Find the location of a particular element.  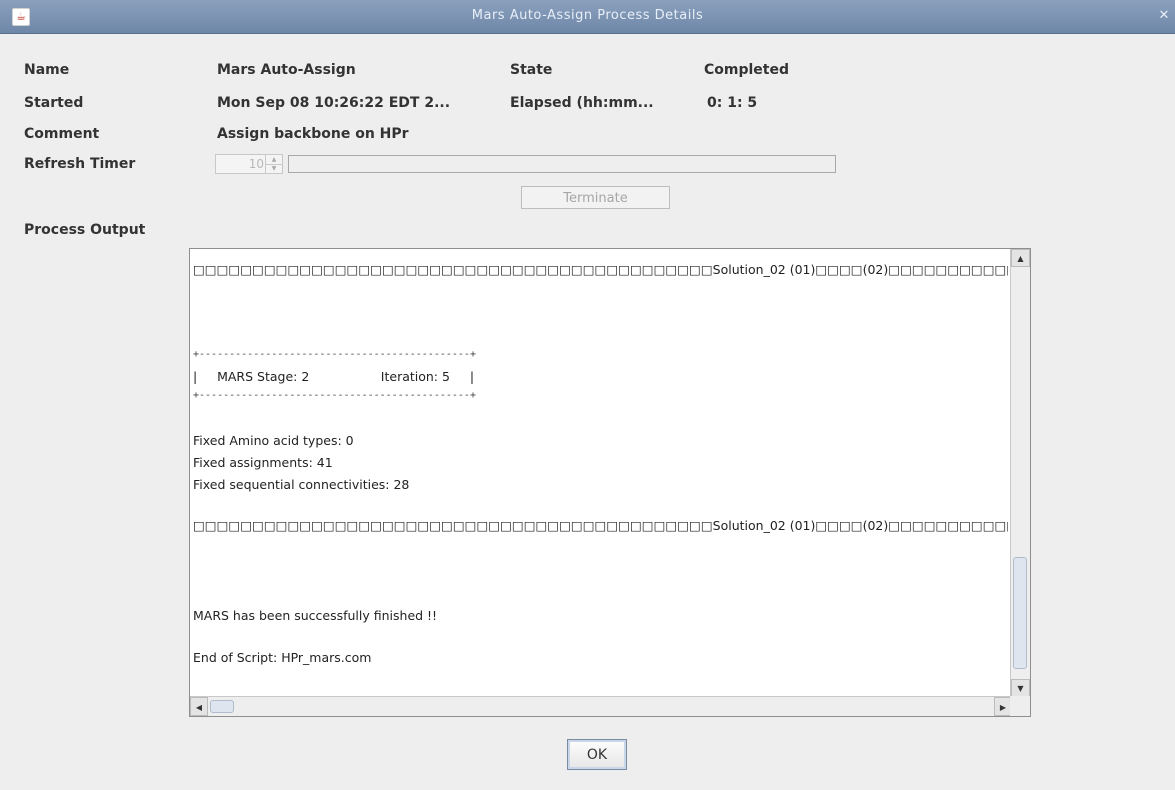

window-title: Mars Auto-Assign Process Details is located at coordinates (587, 15).